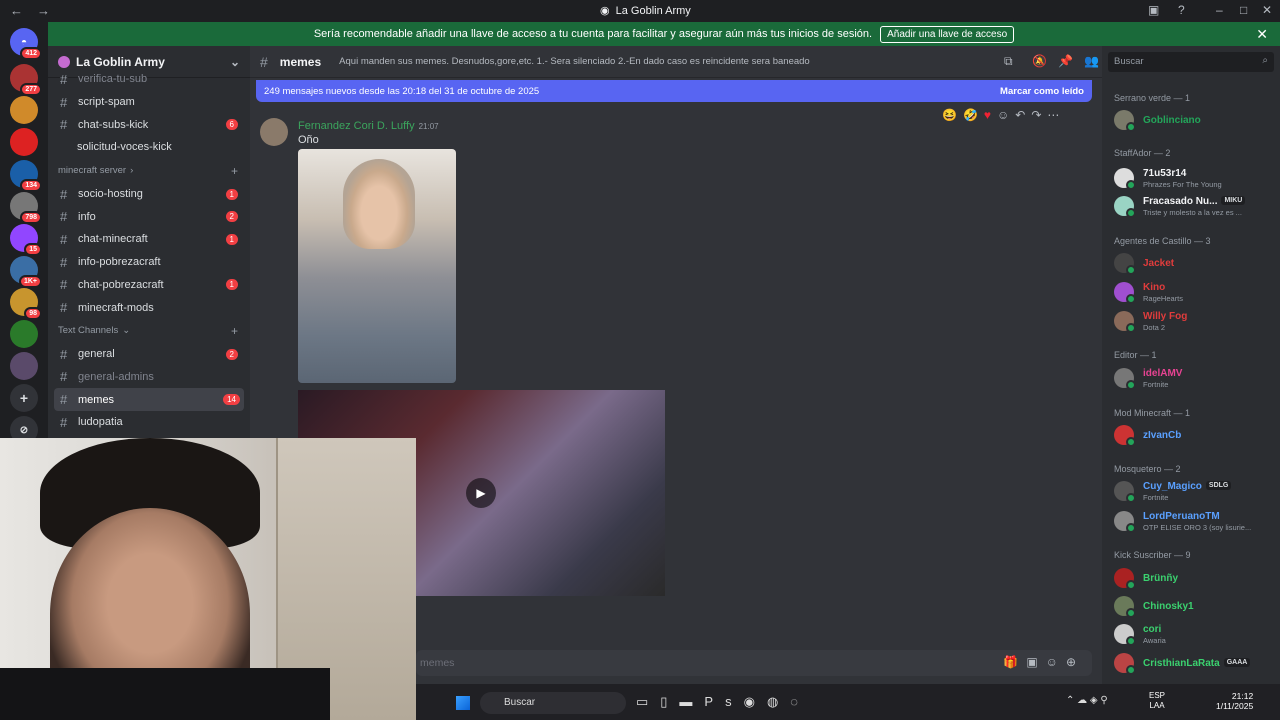 The width and height of the screenshot is (1280, 720). Describe the element at coordinates (149, 239) in the screenshot. I see `channel-chat-minecraft: # chat-minecraft 1` at that location.